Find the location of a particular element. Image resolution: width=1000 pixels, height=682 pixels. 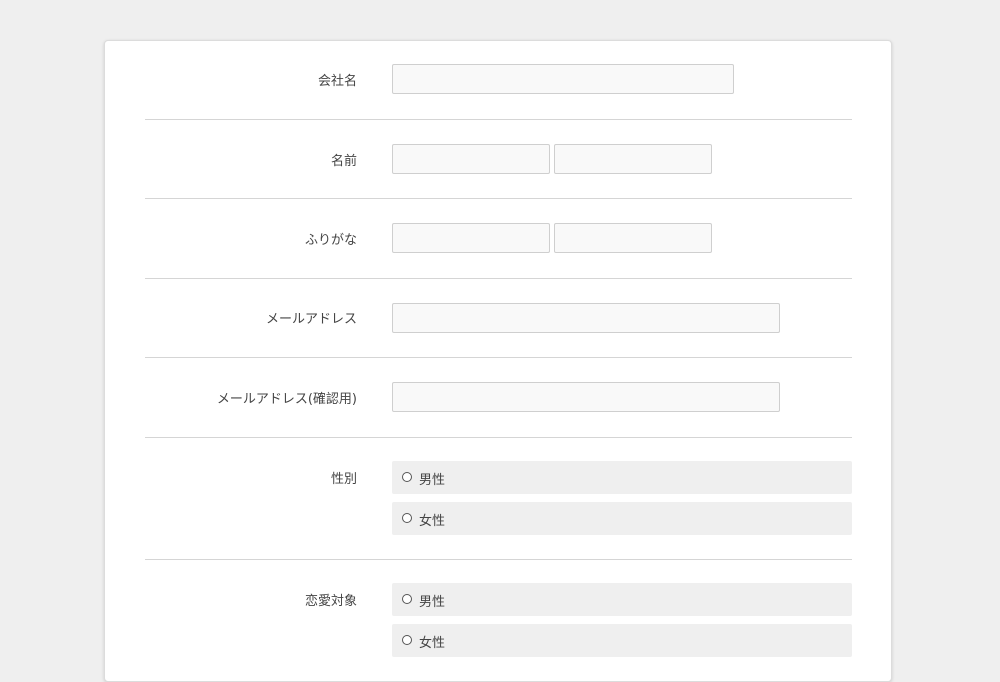

gender-option-male: 男性 is located at coordinates (622, 477).